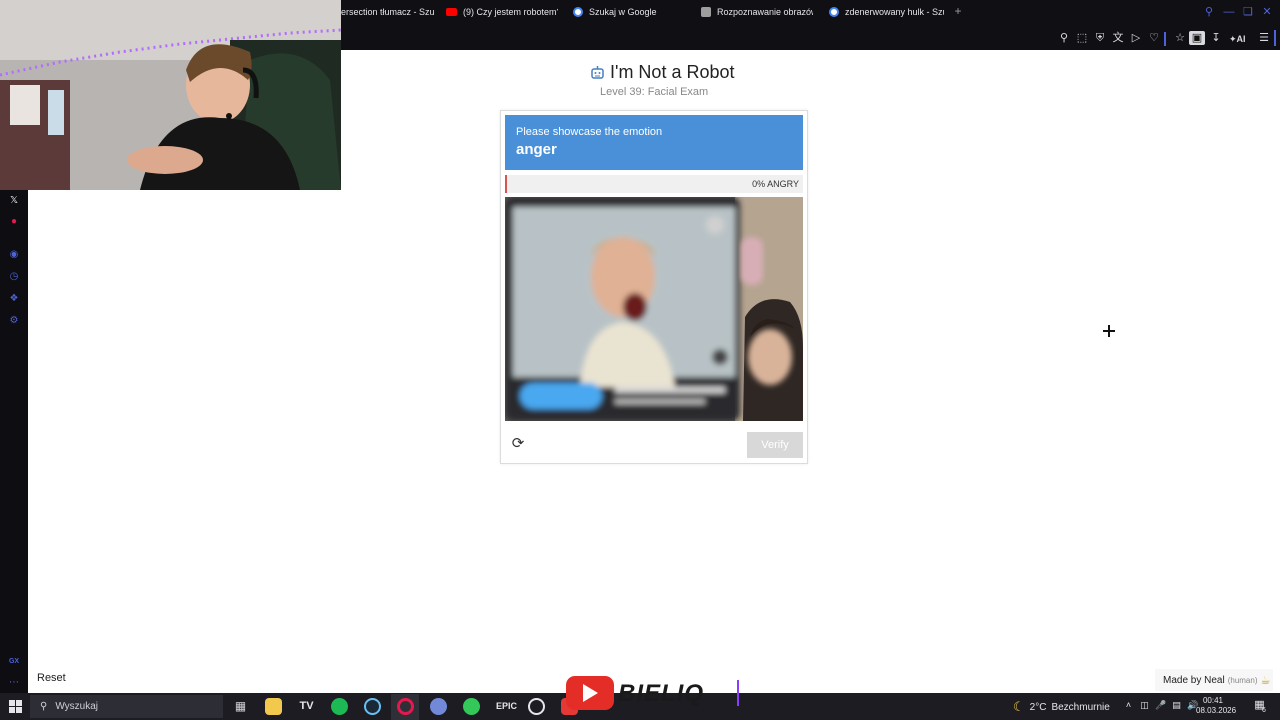 Image resolution: width=1280 pixels, height=720 pixels. I want to click on pin-icon: ⚲, so click(1064, 38).